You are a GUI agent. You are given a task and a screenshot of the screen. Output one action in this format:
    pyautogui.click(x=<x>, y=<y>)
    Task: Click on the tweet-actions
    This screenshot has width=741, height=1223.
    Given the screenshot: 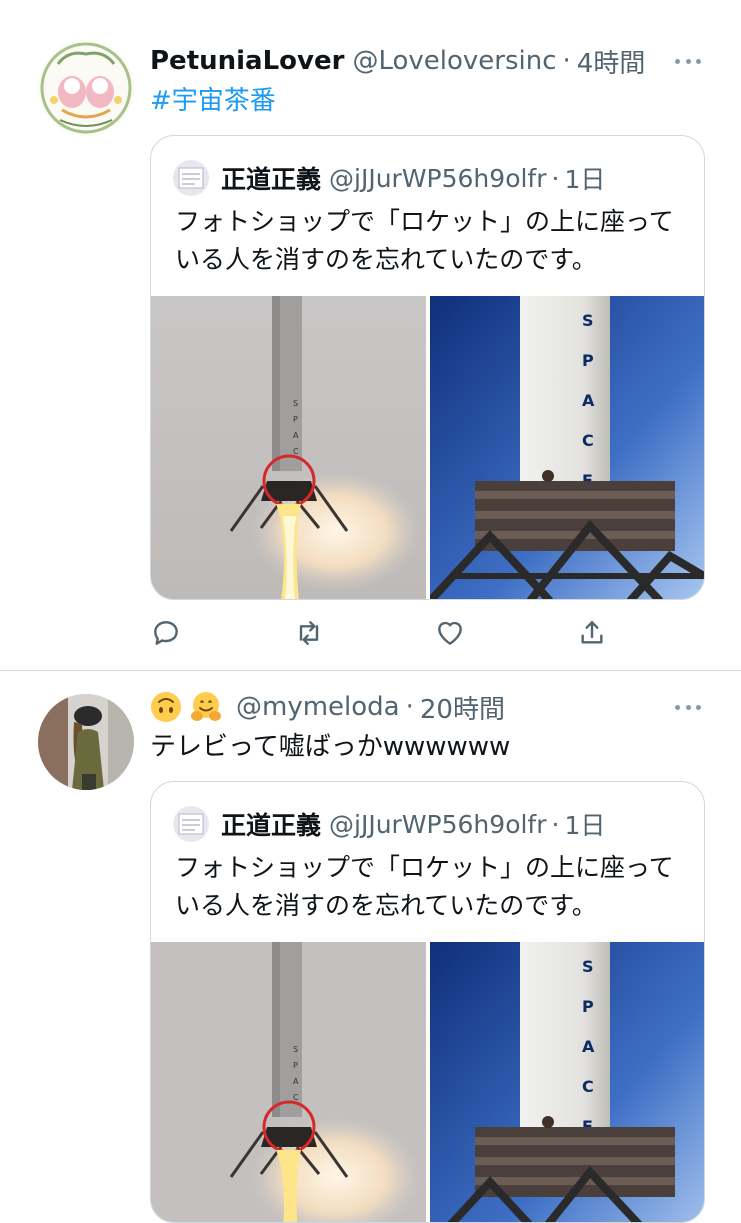 What is the action you would take?
    pyautogui.click(x=380, y=633)
    